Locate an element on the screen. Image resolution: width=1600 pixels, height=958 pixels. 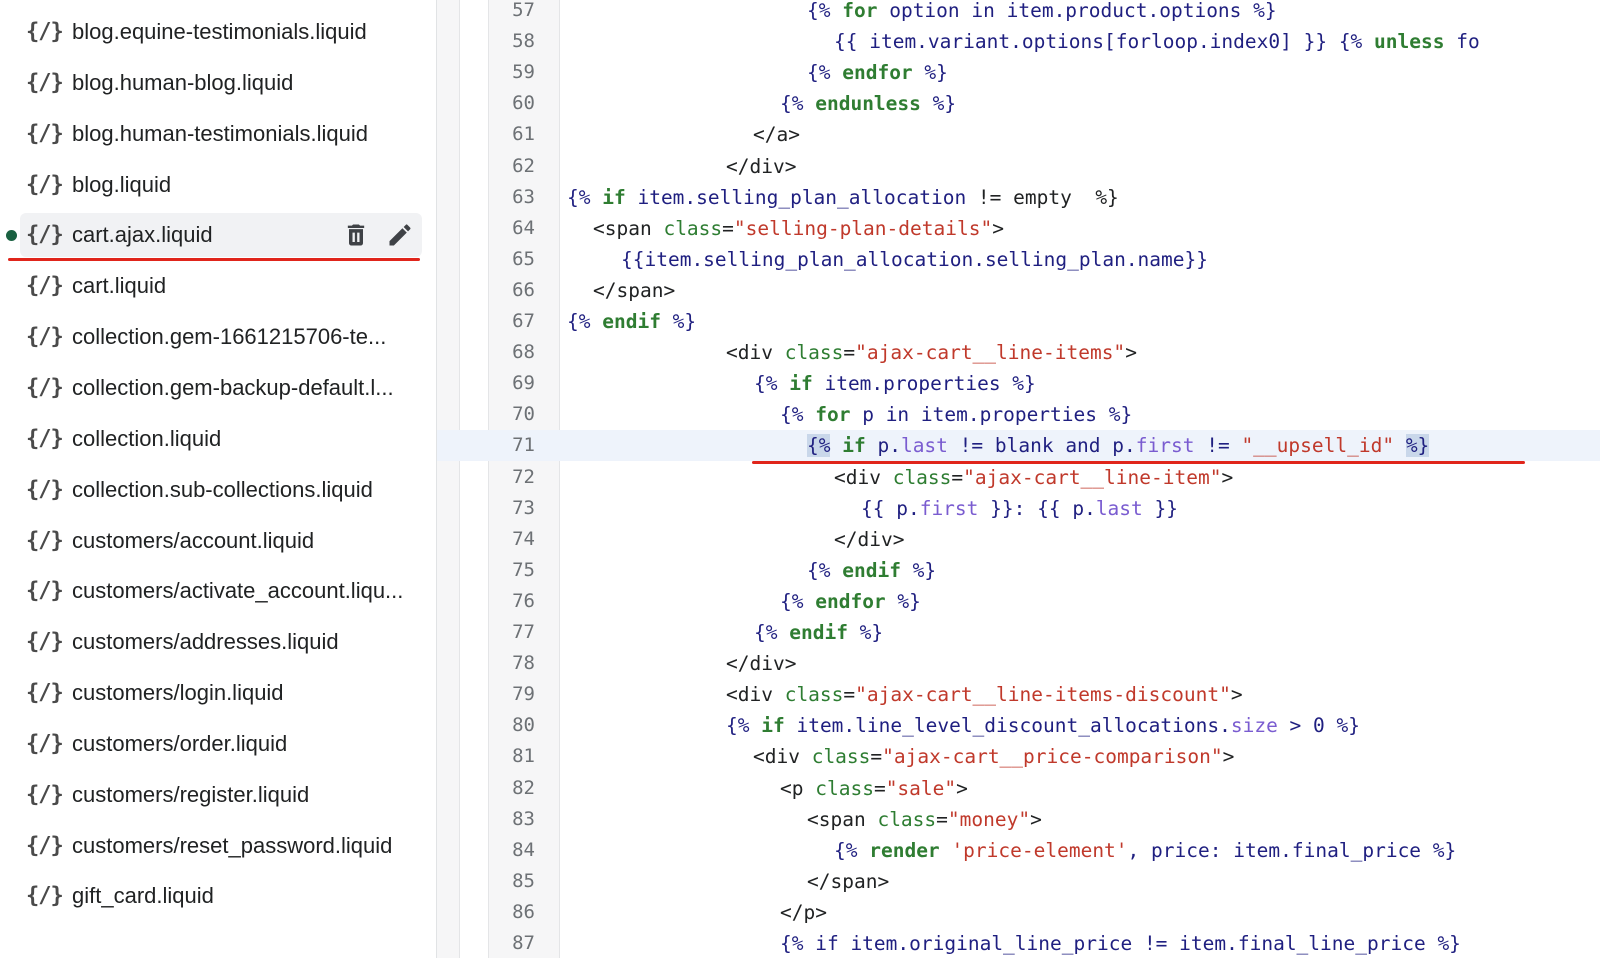
code-token: render is located at coordinates (904, 850).